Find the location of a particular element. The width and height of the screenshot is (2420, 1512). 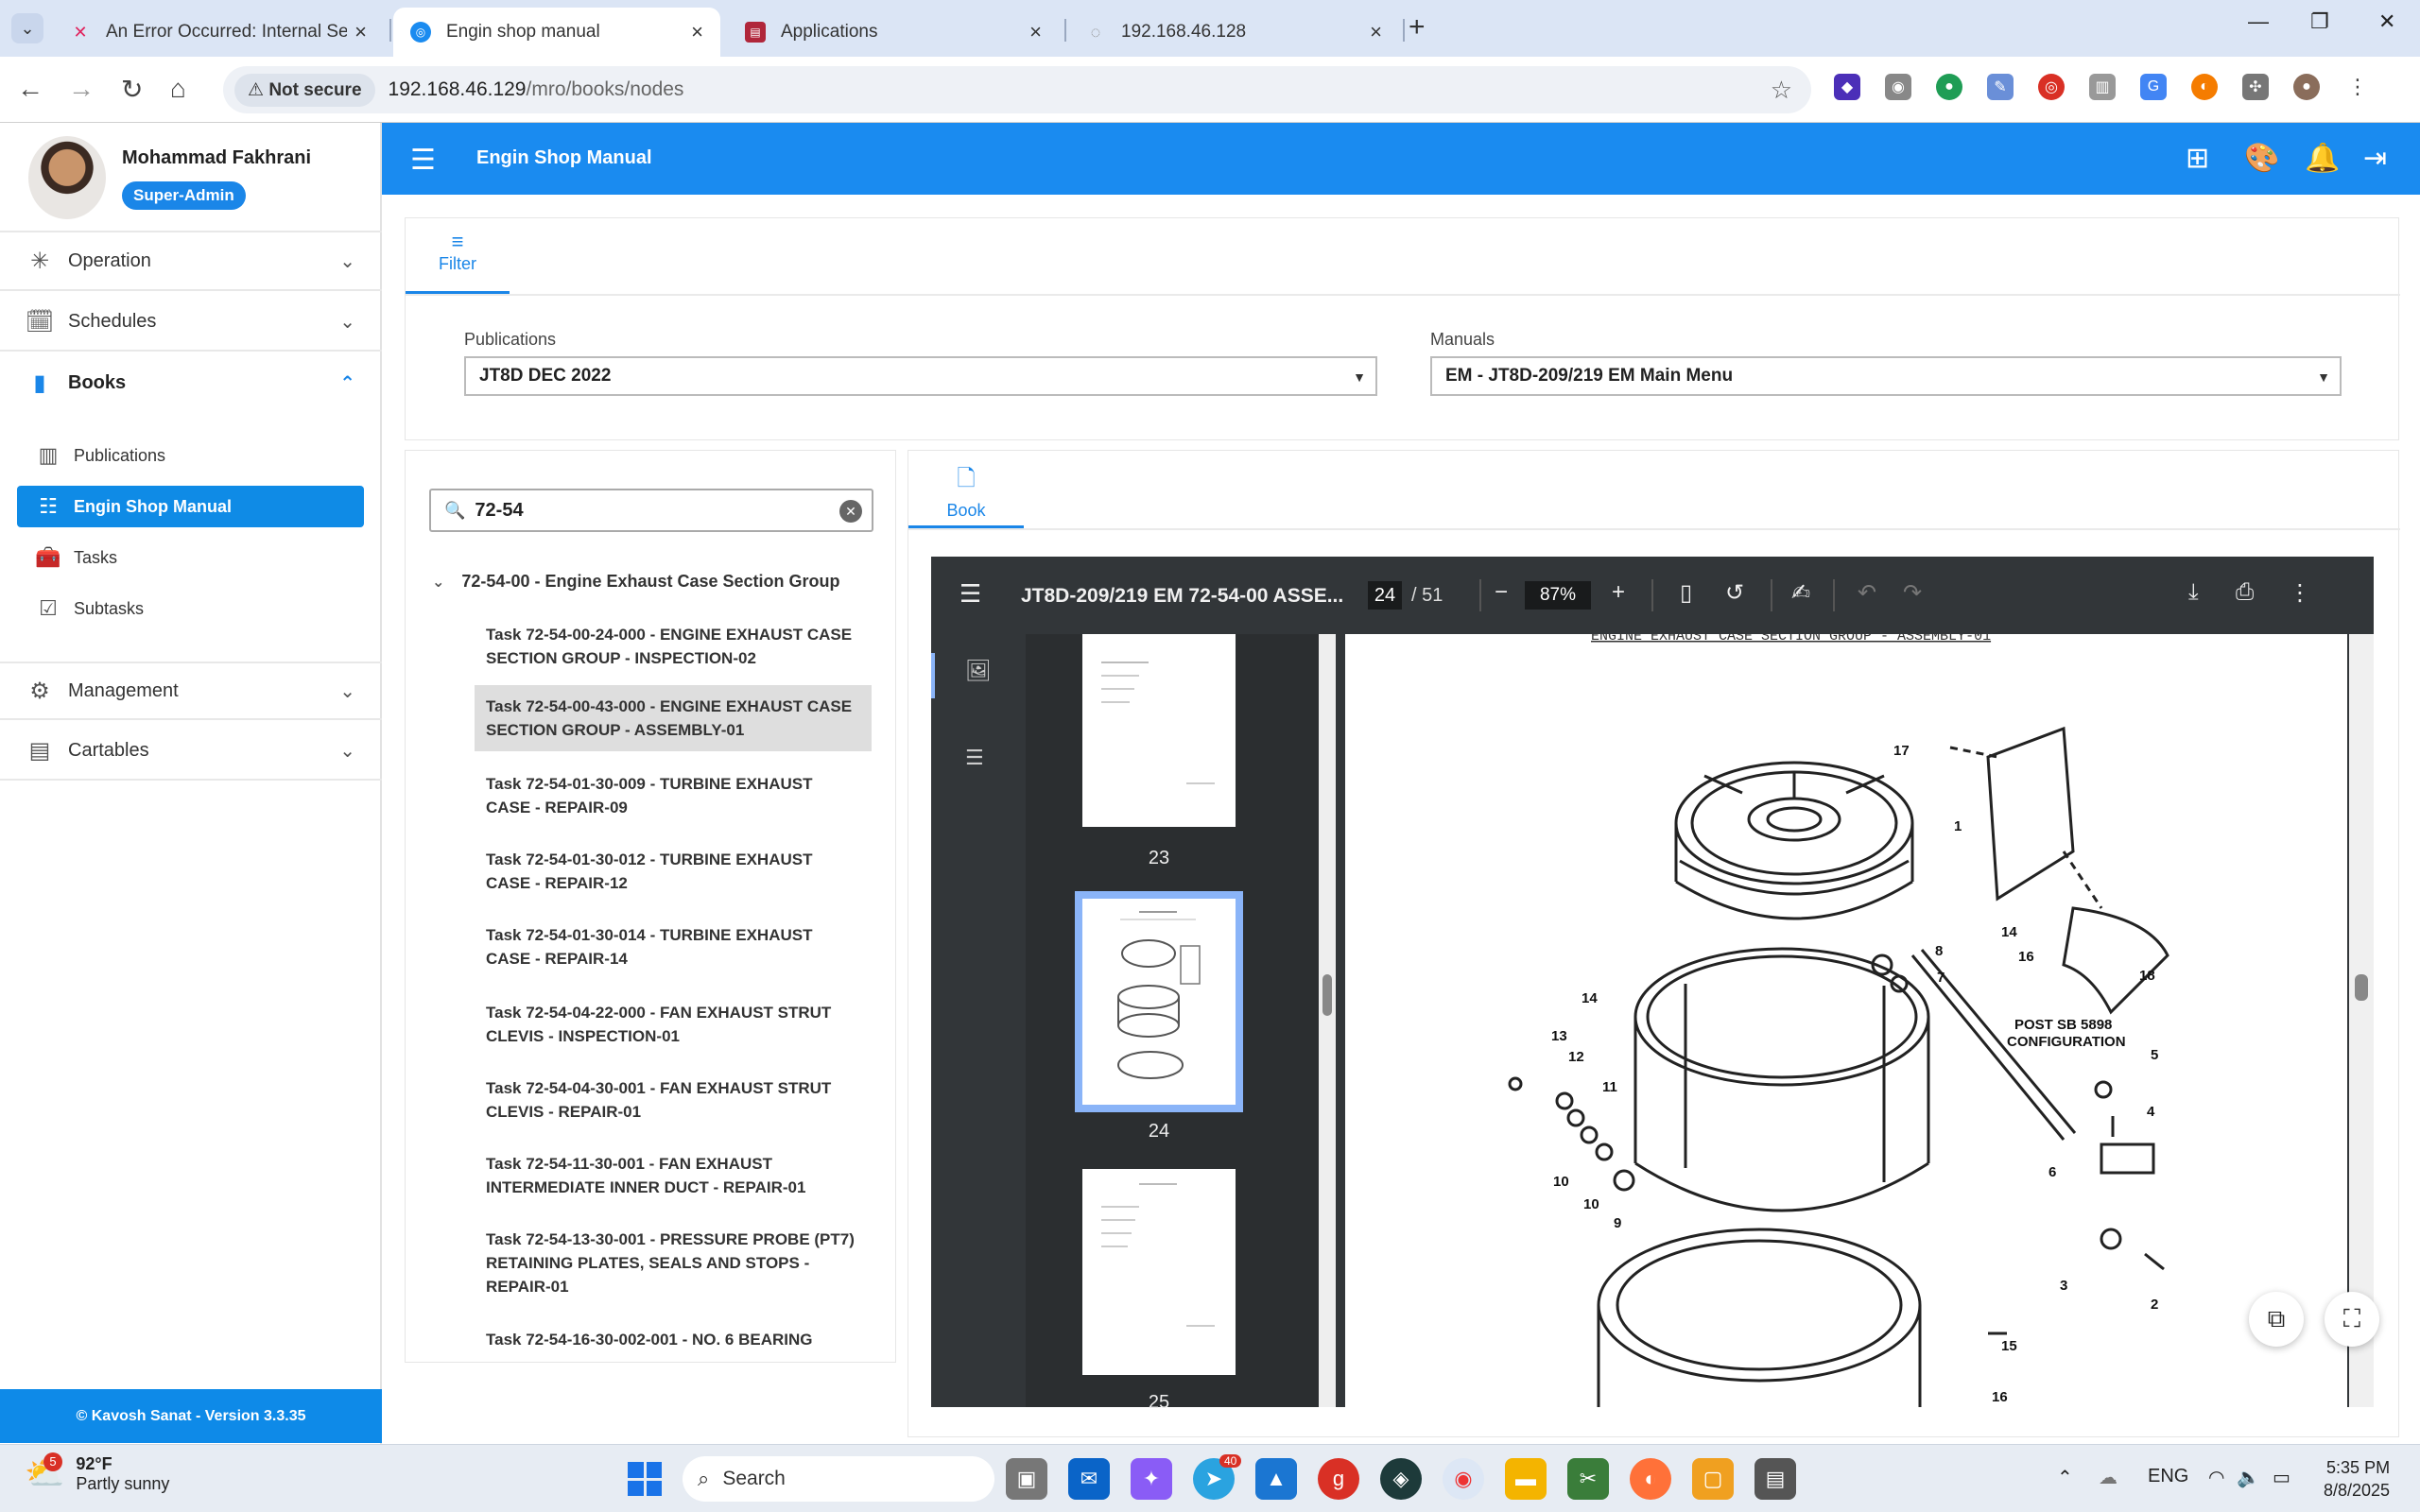

zoom-out-icon: − is located at coordinates (1502, 592).